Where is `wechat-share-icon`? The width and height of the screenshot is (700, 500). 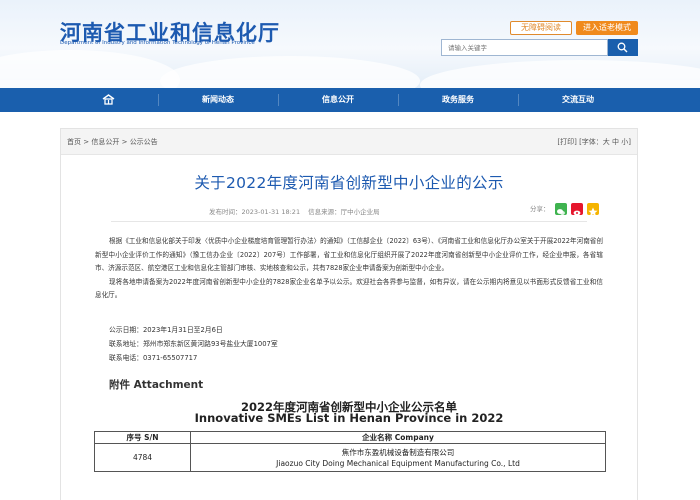 wechat-share-icon is located at coordinates (561, 209).